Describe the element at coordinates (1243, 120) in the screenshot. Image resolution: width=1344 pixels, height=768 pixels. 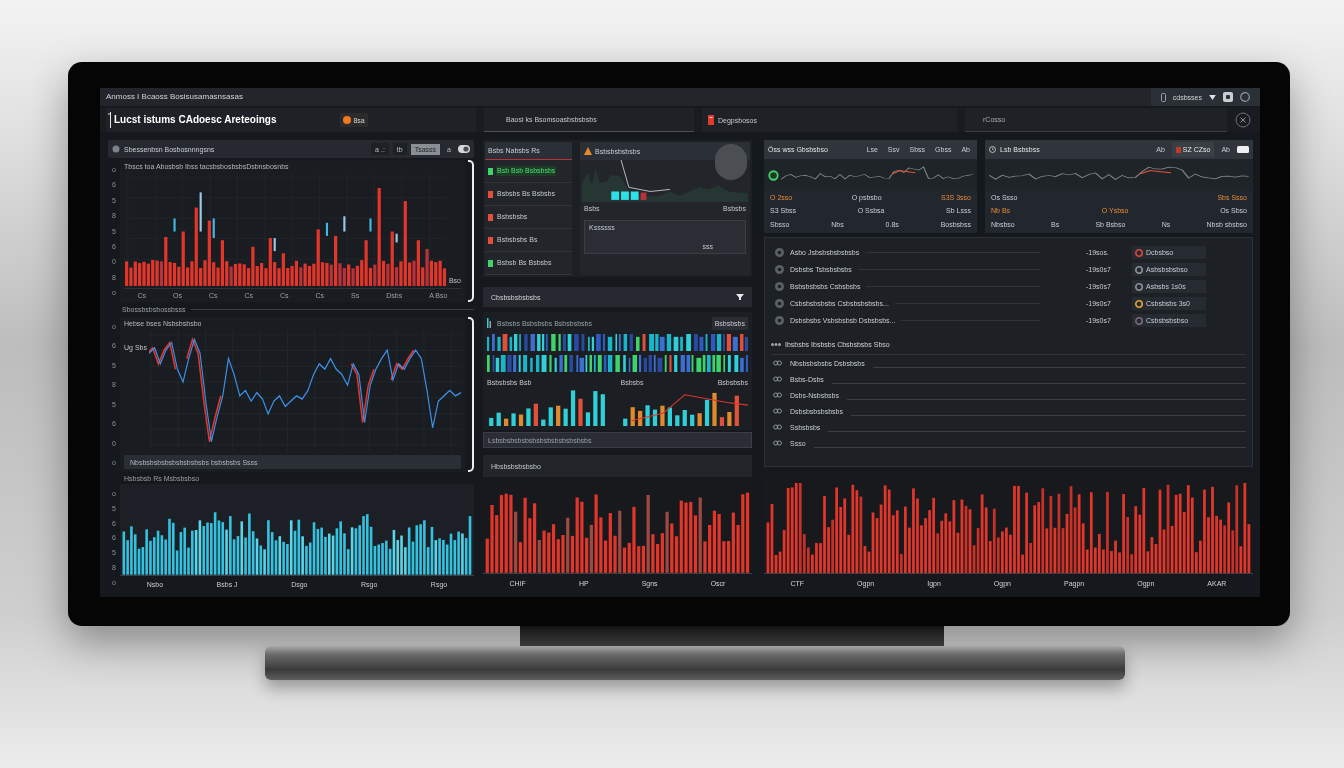
I see `close-icon` at that location.